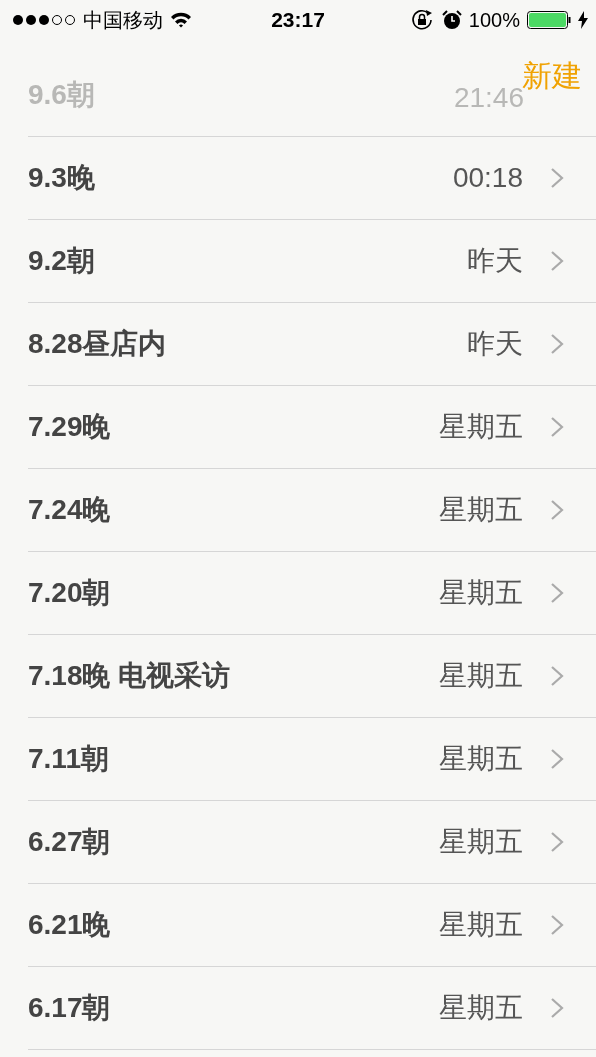 Image resolution: width=596 pixels, height=1057 pixels. I want to click on note-title: 6.27朝, so click(233, 842).